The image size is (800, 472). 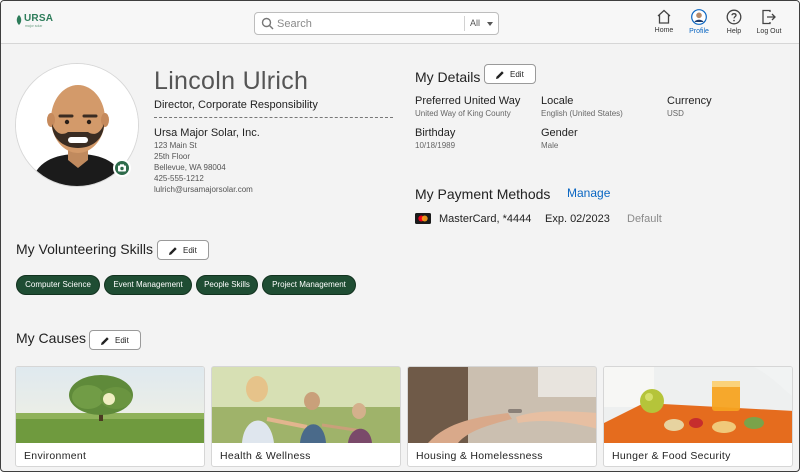 What do you see at coordinates (698, 405) in the screenshot?
I see `hunger-food-security-image` at bounding box center [698, 405].